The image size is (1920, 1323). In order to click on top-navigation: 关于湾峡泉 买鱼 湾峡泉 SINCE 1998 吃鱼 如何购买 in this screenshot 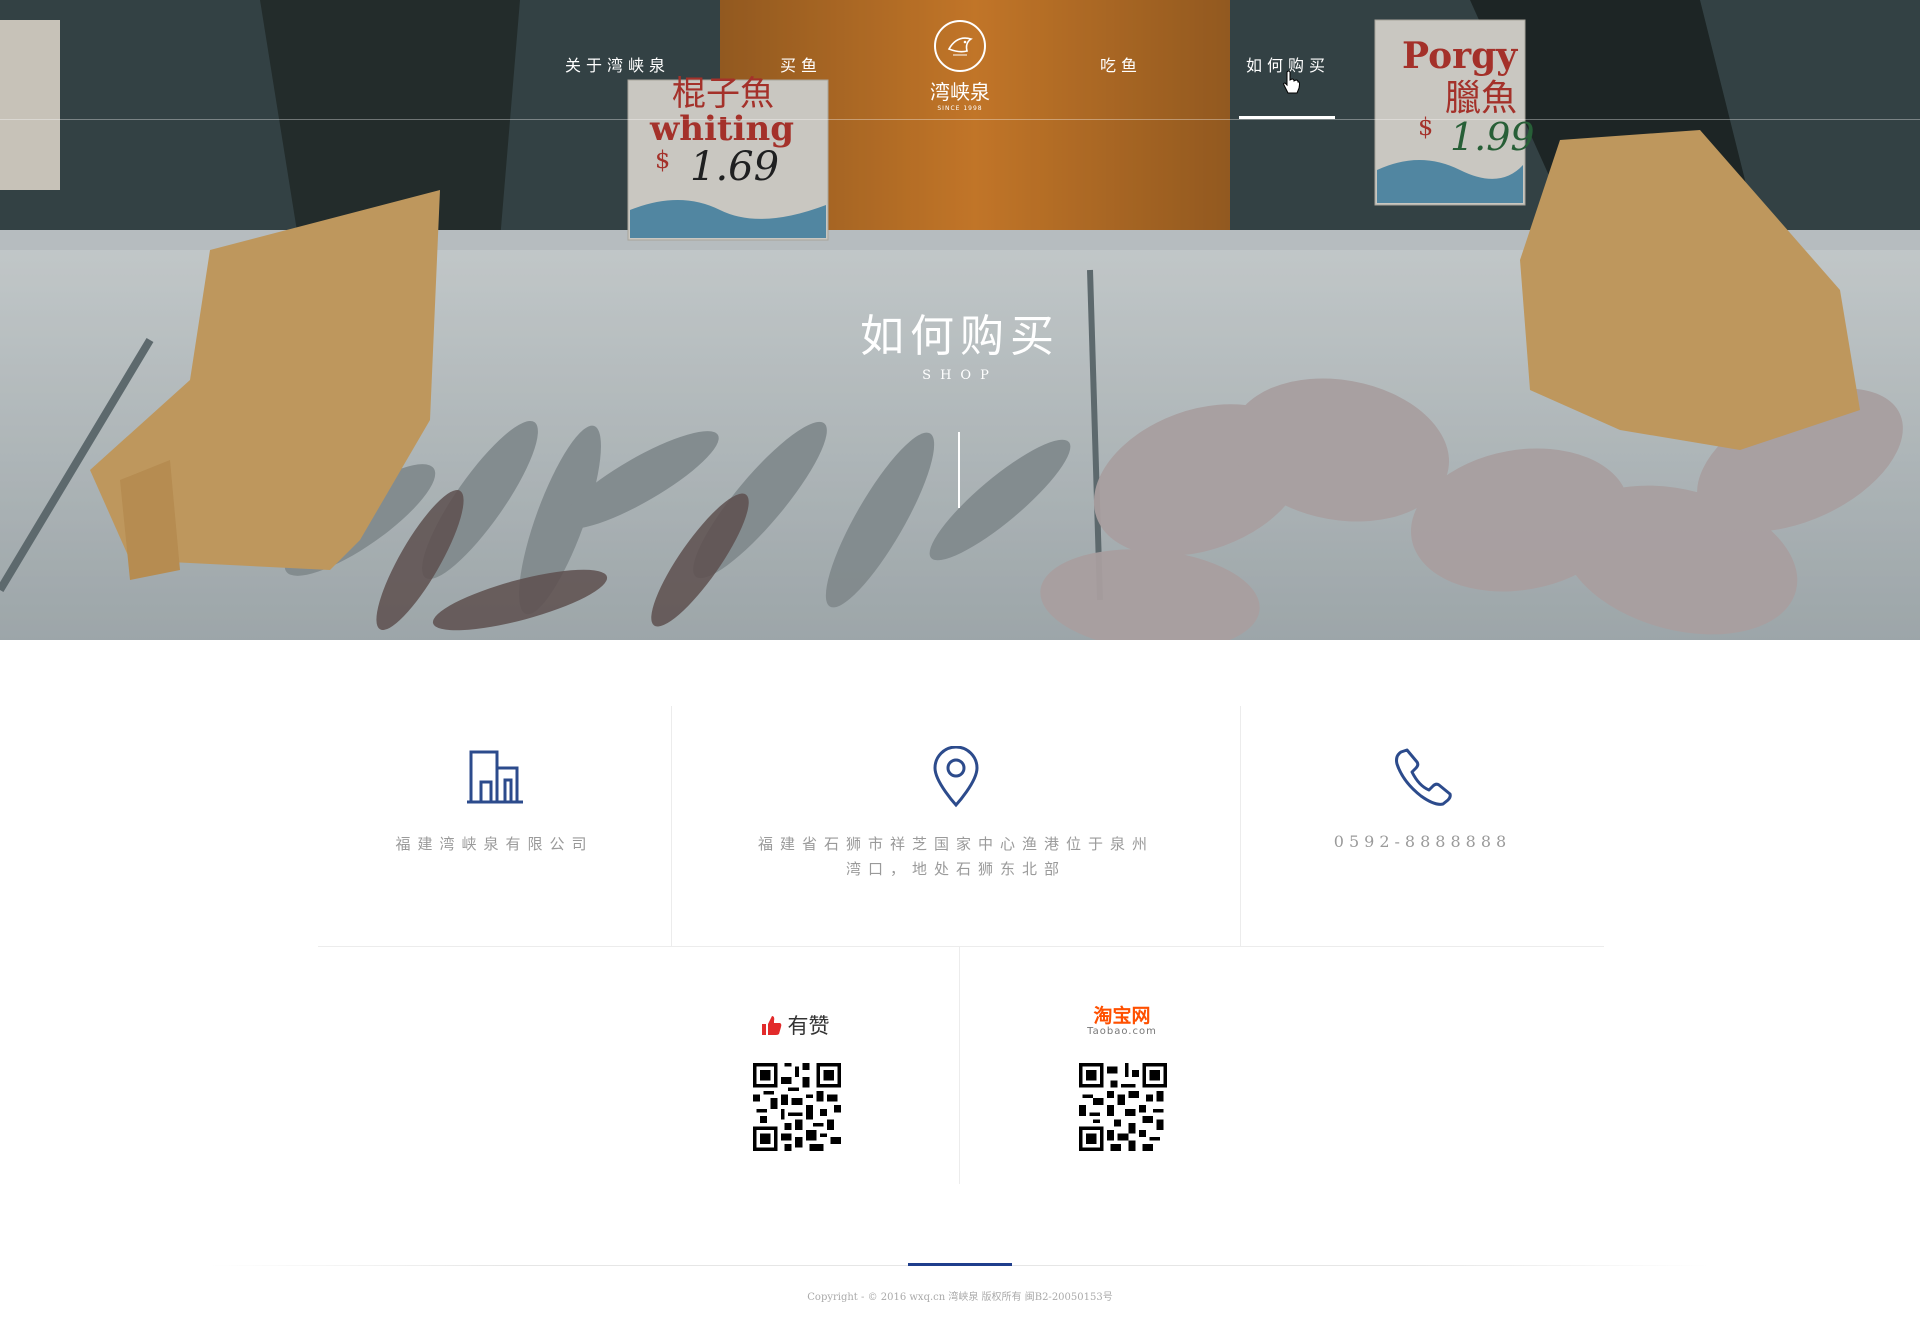, I will do `click(960, 60)`.